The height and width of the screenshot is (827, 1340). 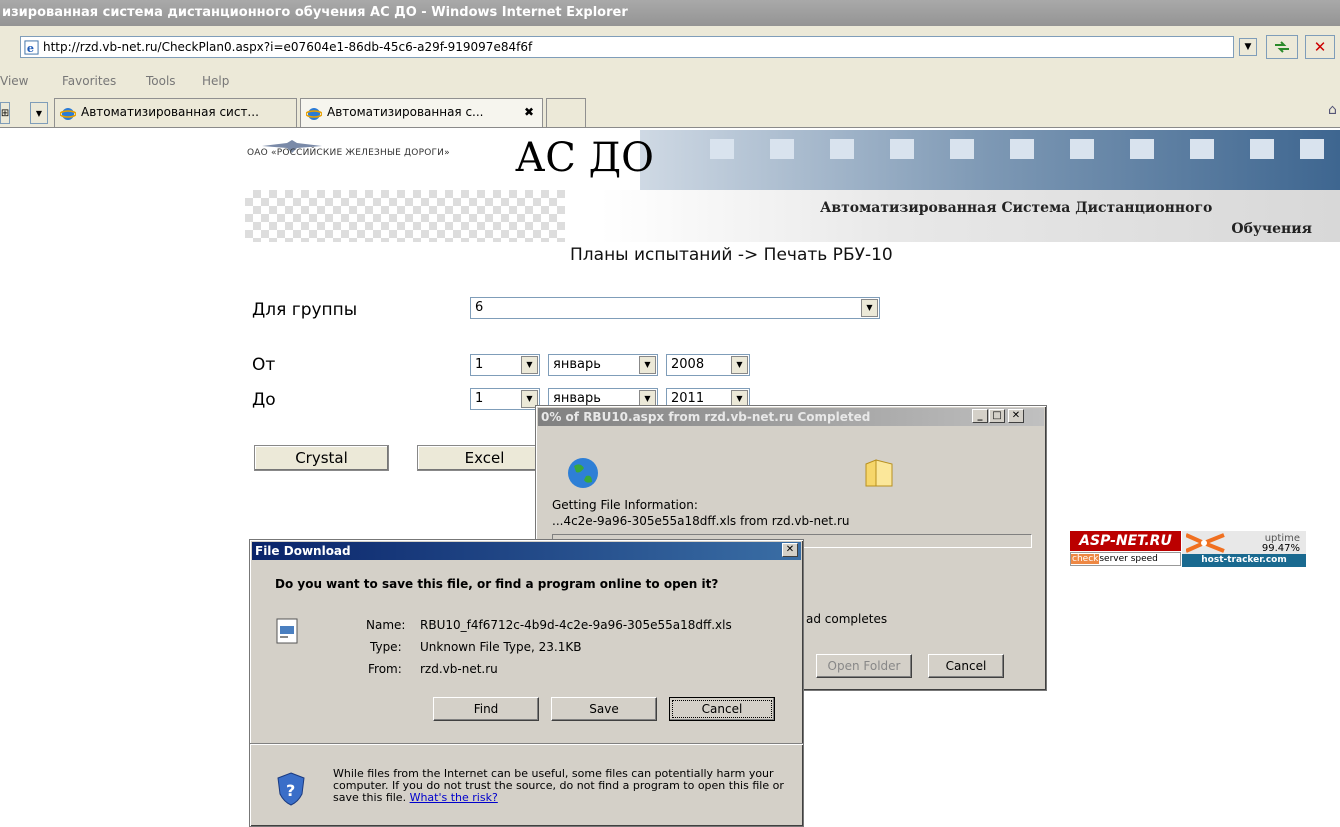 I want to click on crystal-button: Crystal, so click(x=321, y=458).